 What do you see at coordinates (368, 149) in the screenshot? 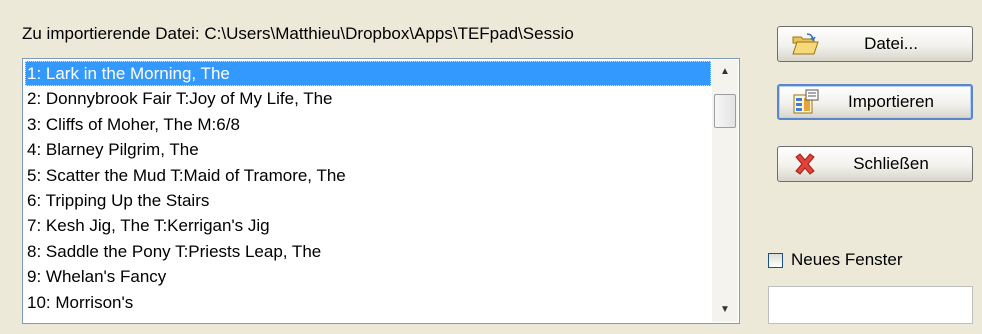
I see `list-item: 4: Blarney Pilgrim, The` at bounding box center [368, 149].